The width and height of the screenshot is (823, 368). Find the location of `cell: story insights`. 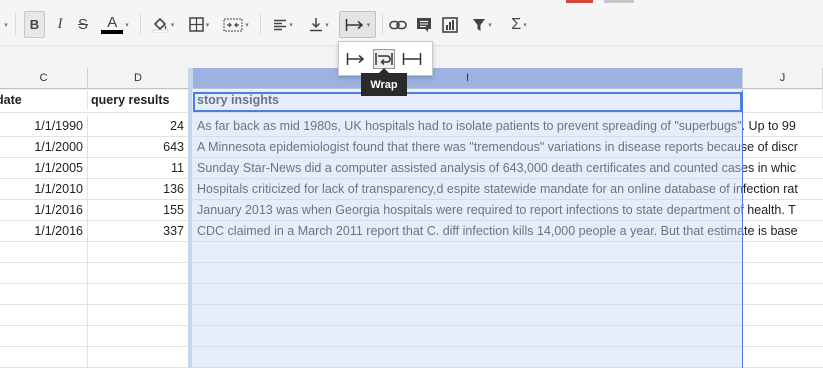

cell: story insights is located at coordinates (468, 100).